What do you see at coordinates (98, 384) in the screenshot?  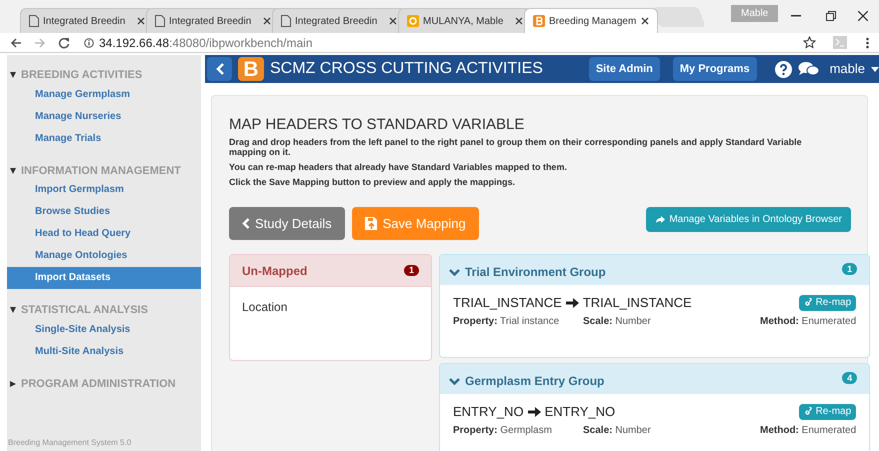 I see `section-heading: PROGRAM ADMINISTRATION` at bounding box center [98, 384].